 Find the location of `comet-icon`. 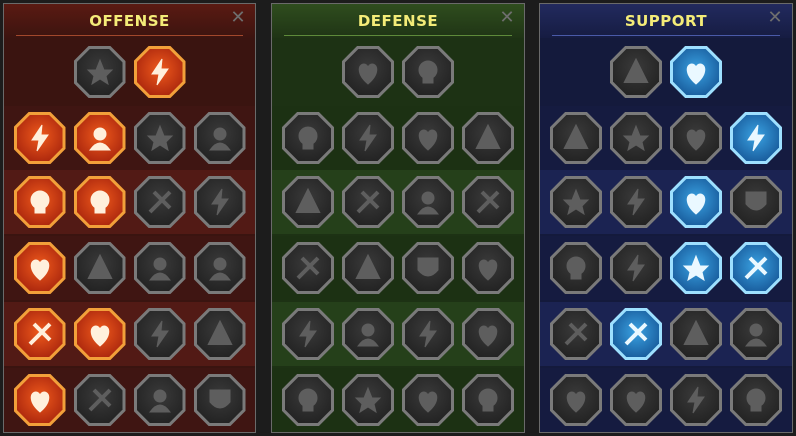

comet-icon is located at coordinates (636, 268).